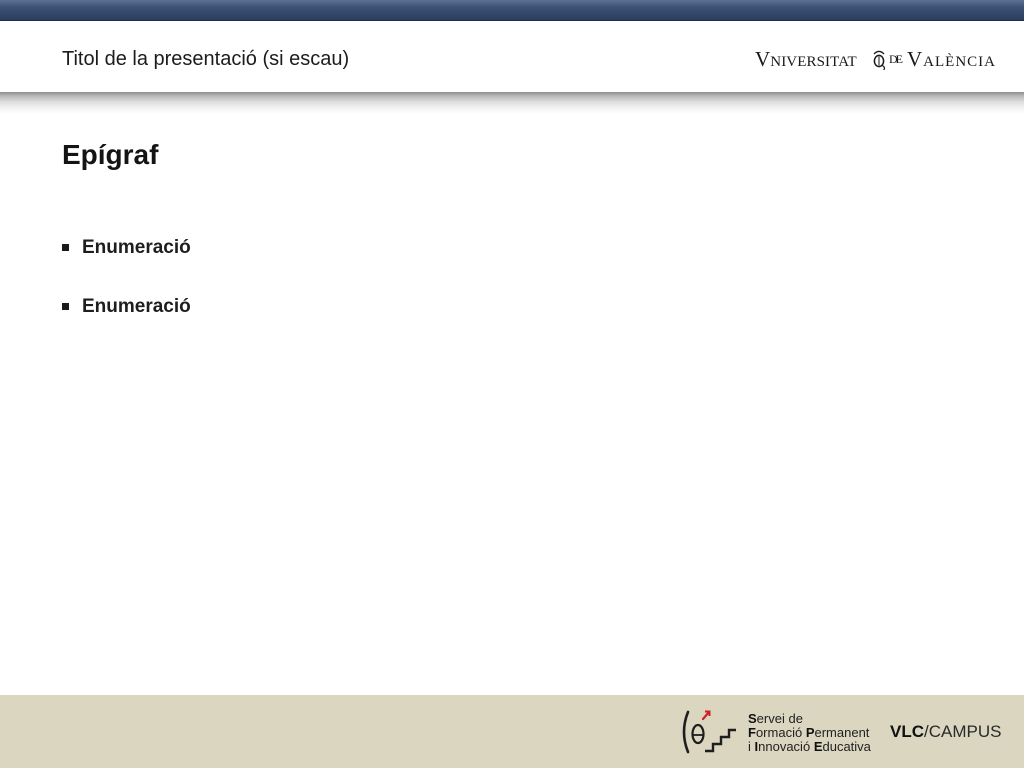 This screenshot has height=768, width=1024. I want to click on university-logo: VNIVERSITAT DE VALÈNCIA, so click(877, 59).